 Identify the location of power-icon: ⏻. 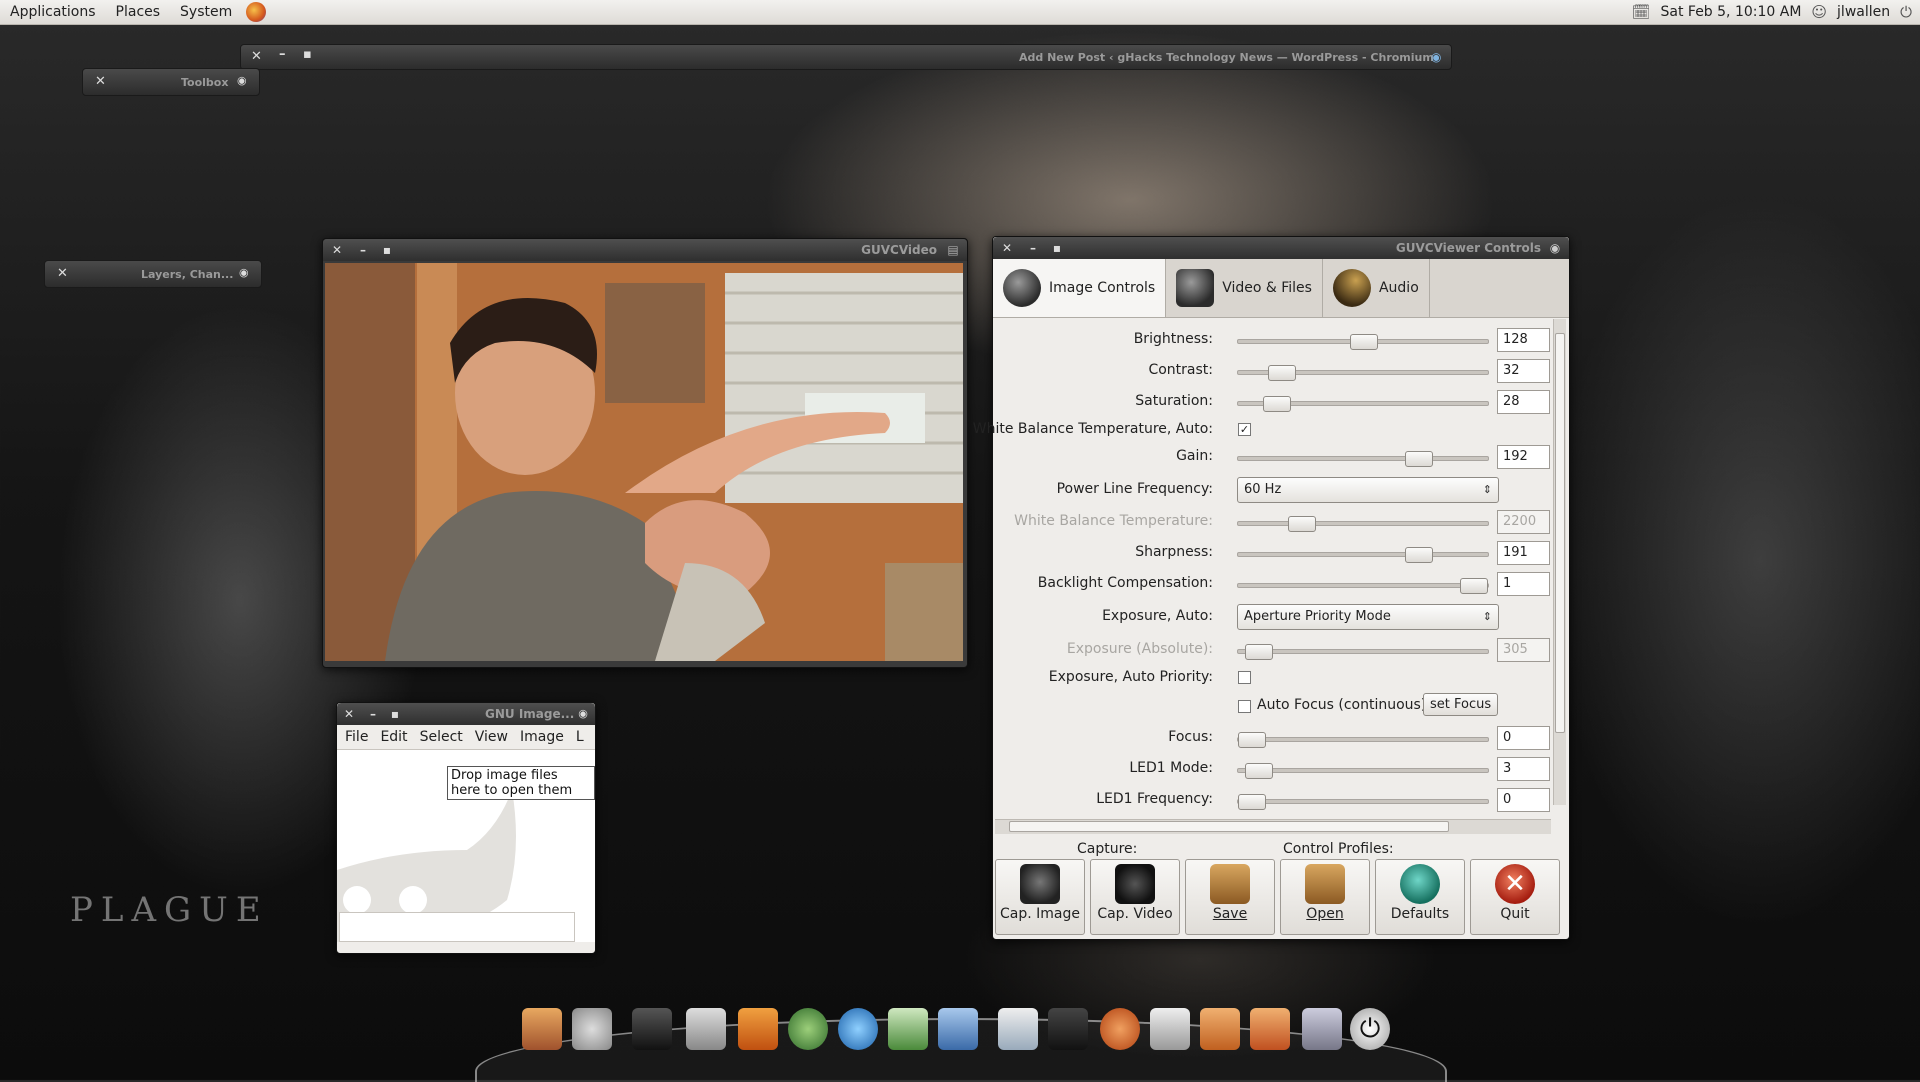
(1906, 12).